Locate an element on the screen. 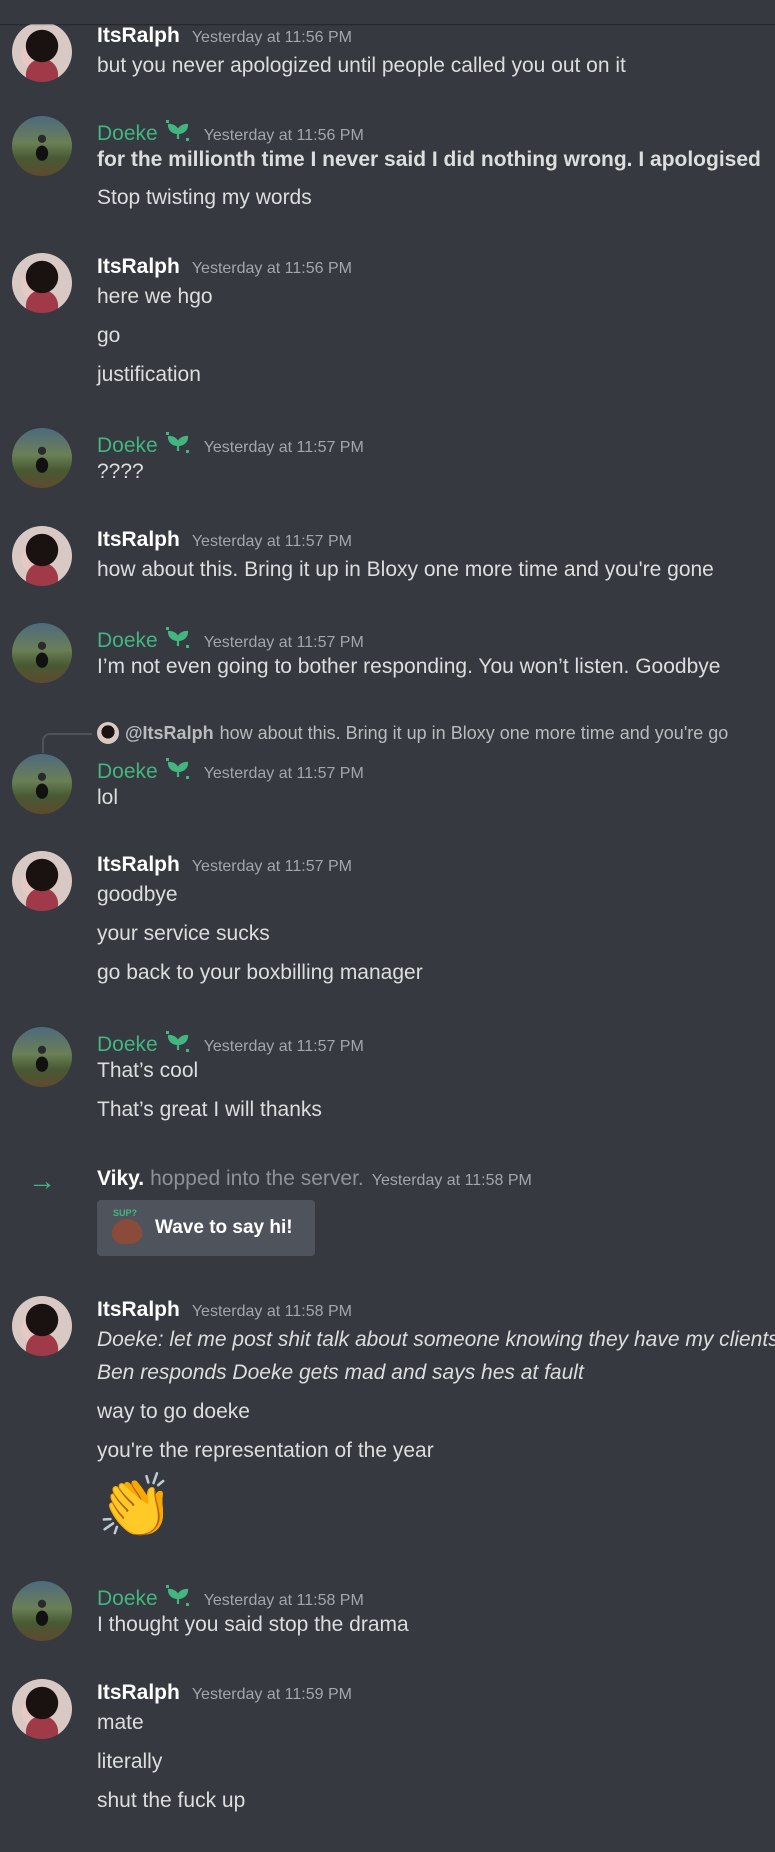  message-text: mate is located at coordinates (120, 1722).